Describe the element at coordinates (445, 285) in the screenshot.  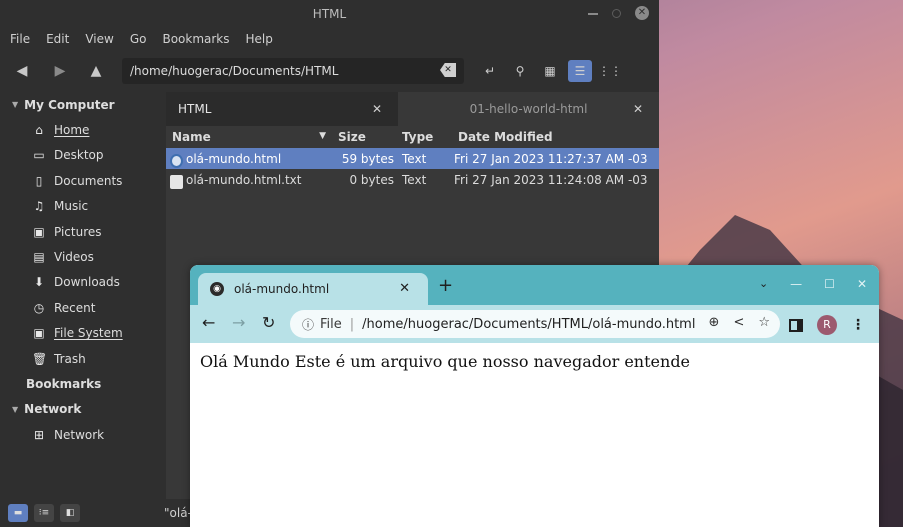
I see `new-tab-button: +` at that location.